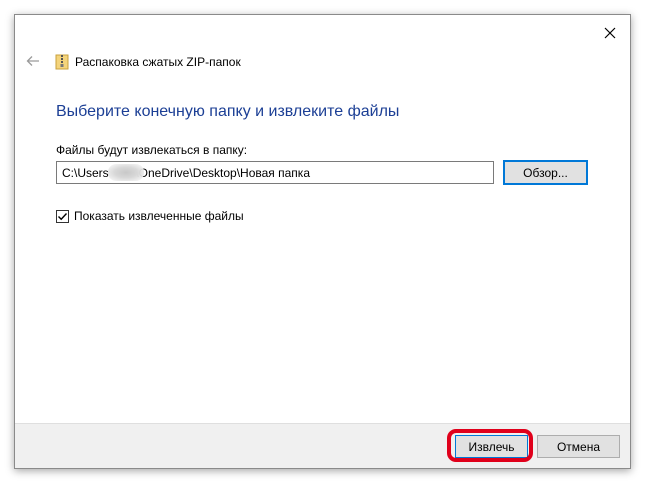 This screenshot has width=646, height=486. I want to click on back-arrow-icon, so click(32, 61).